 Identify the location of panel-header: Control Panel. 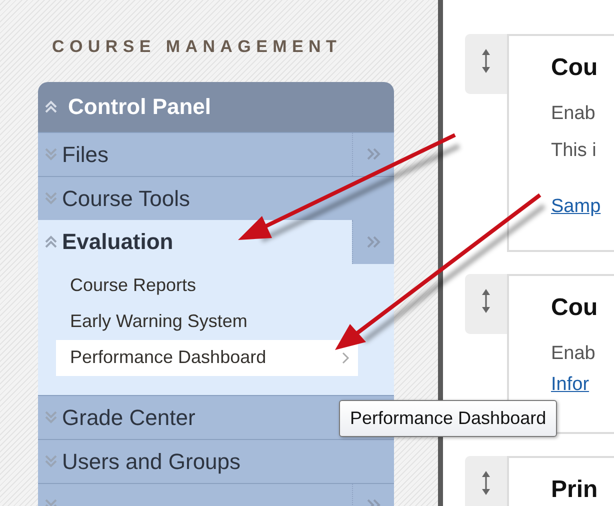
(216, 107).